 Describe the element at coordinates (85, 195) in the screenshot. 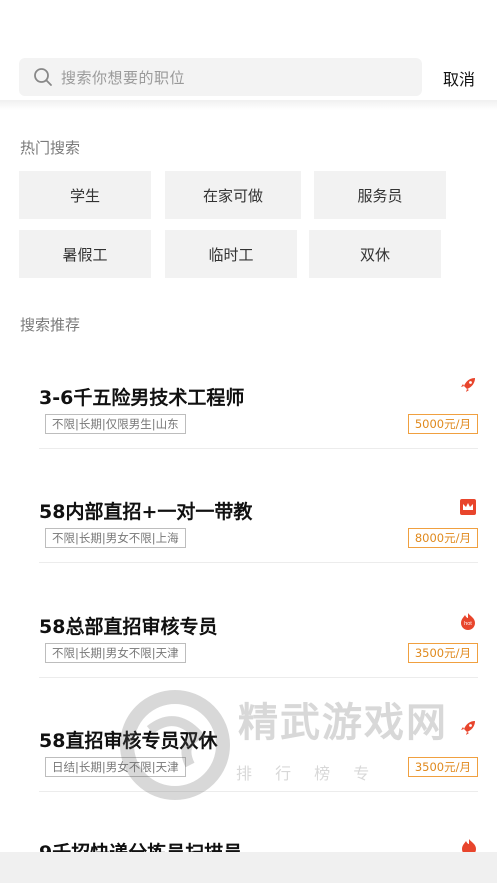

I see `hot-tag: 学生` at that location.